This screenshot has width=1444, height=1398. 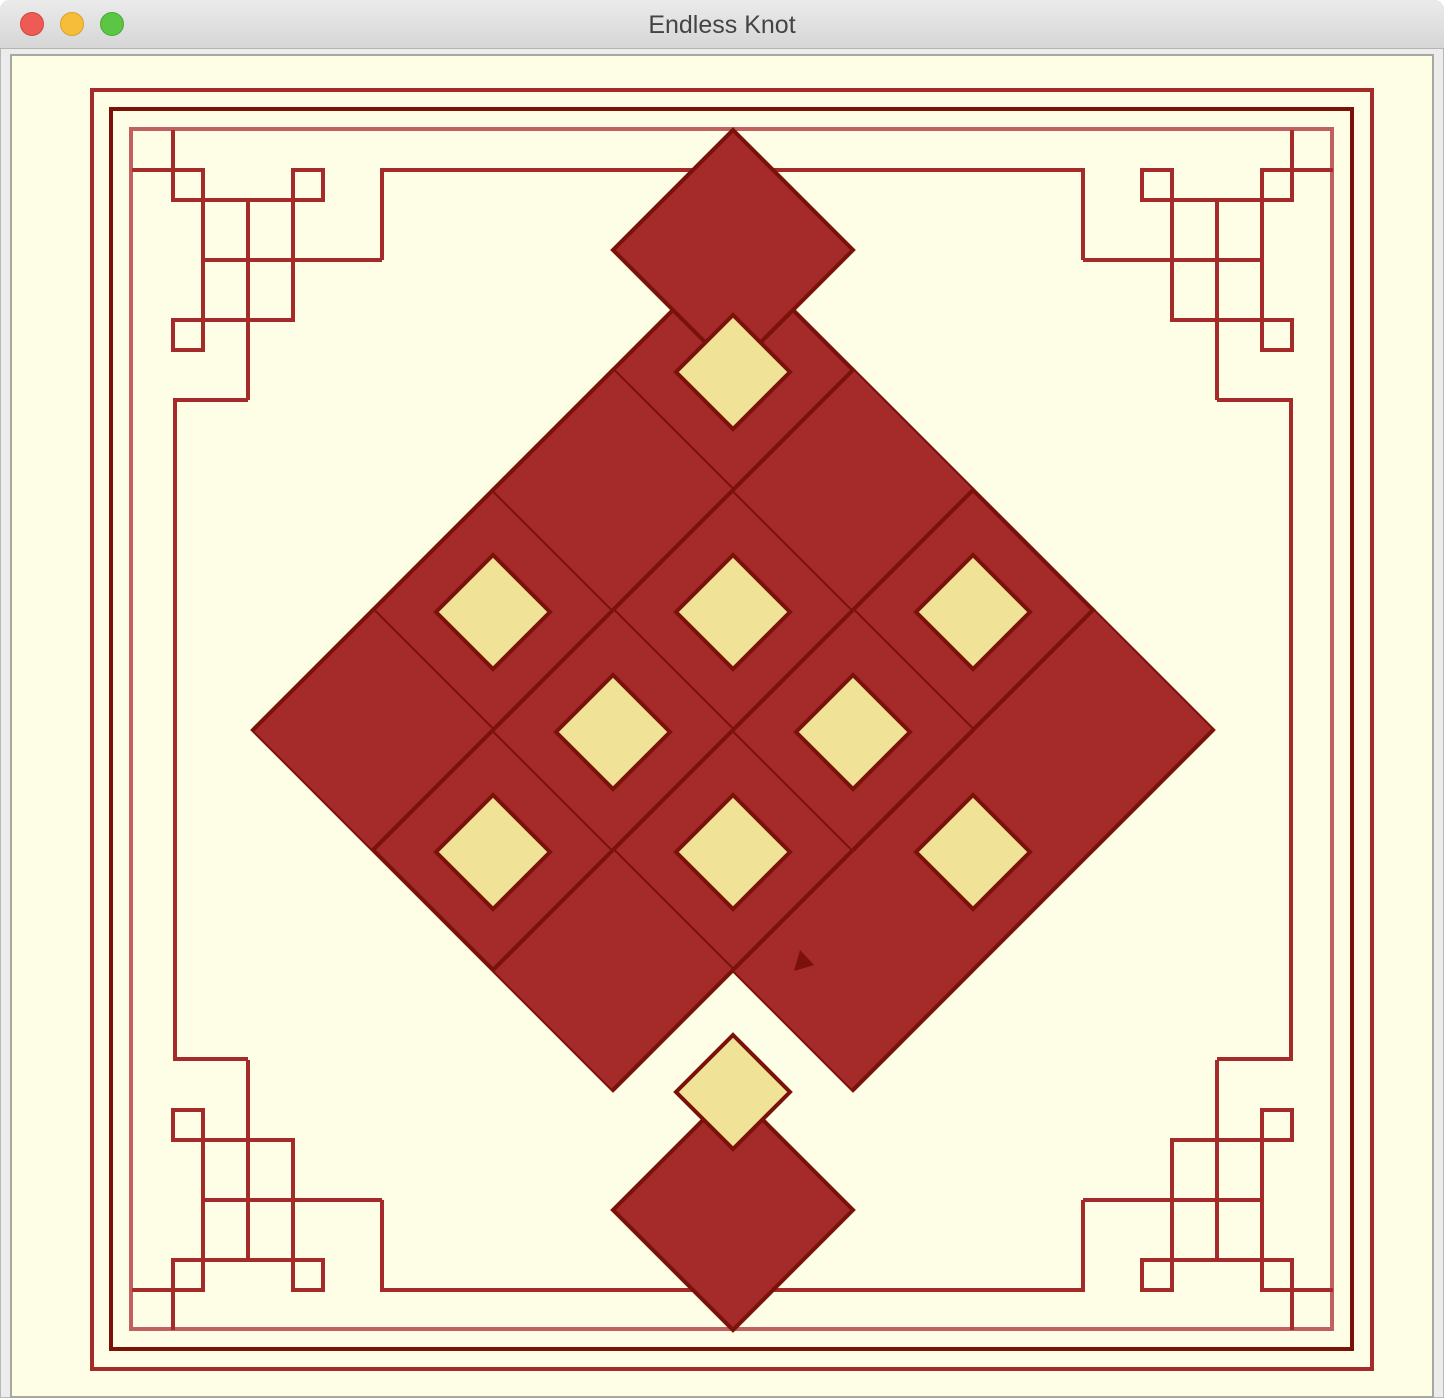 I want to click on corner-ornament-top-right, so click(x=1208, y=265).